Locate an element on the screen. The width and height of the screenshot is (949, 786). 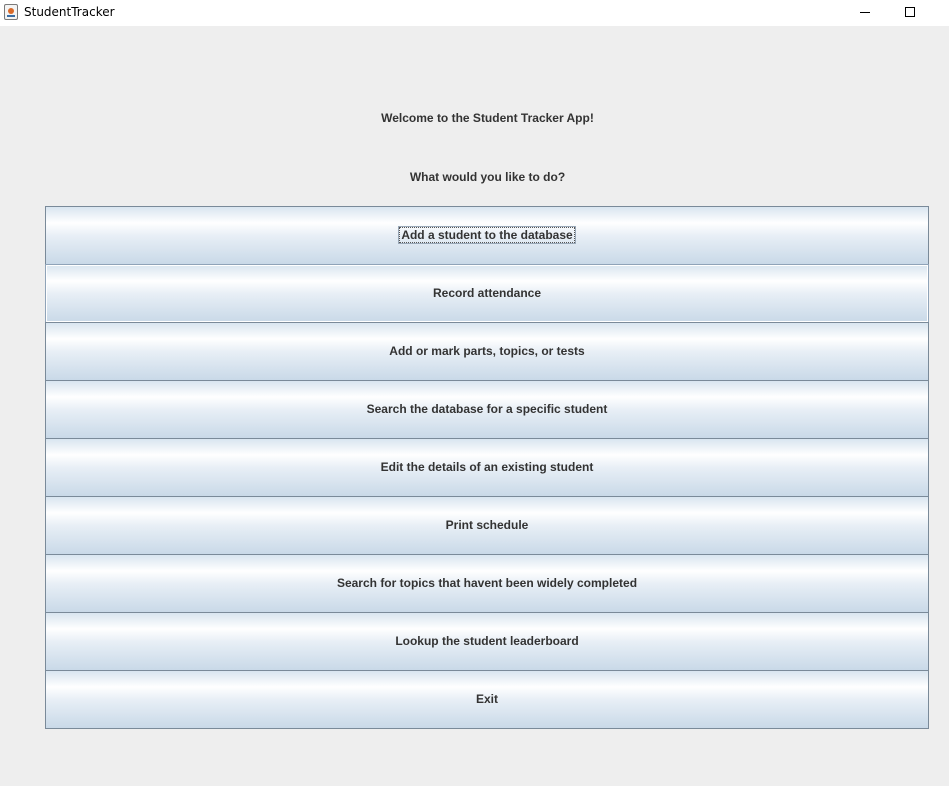
maximize-icon is located at coordinates (910, 12).